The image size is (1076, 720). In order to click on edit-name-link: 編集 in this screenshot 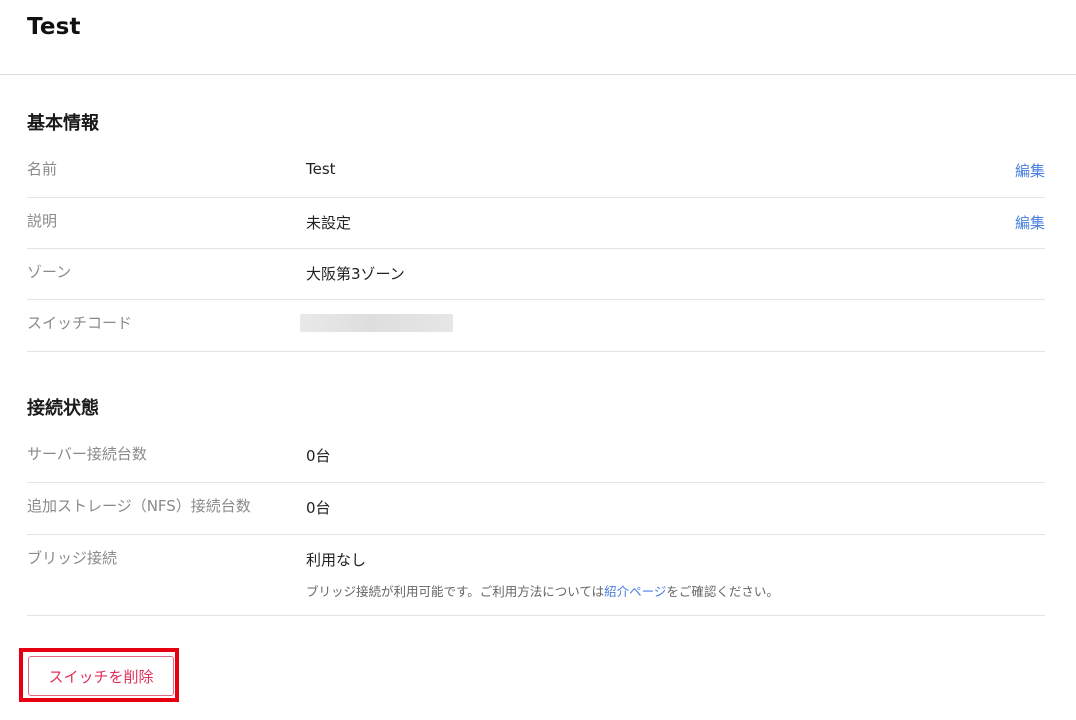, I will do `click(1030, 170)`.